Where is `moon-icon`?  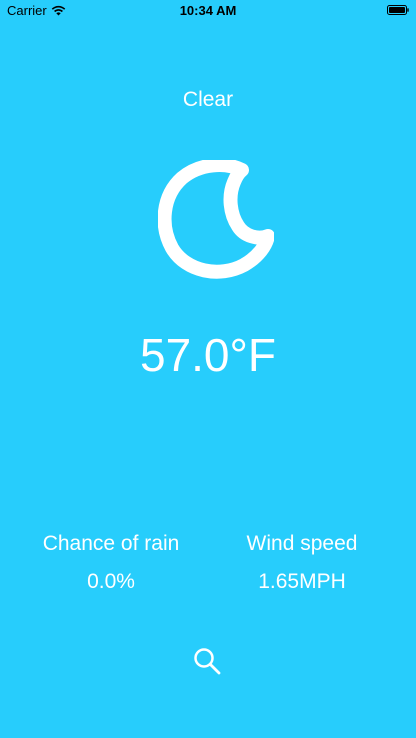
moon-icon is located at coordinates (216, 219).